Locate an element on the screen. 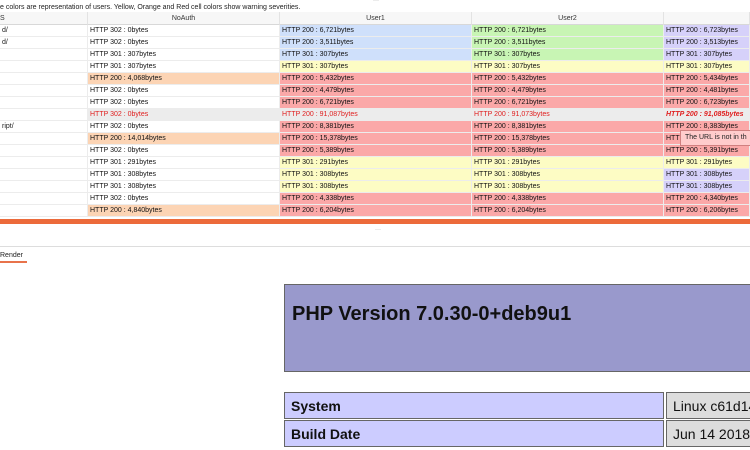 This screenshot has width=750, height=450. column-header-user3 is located at coordinates (707, 18).